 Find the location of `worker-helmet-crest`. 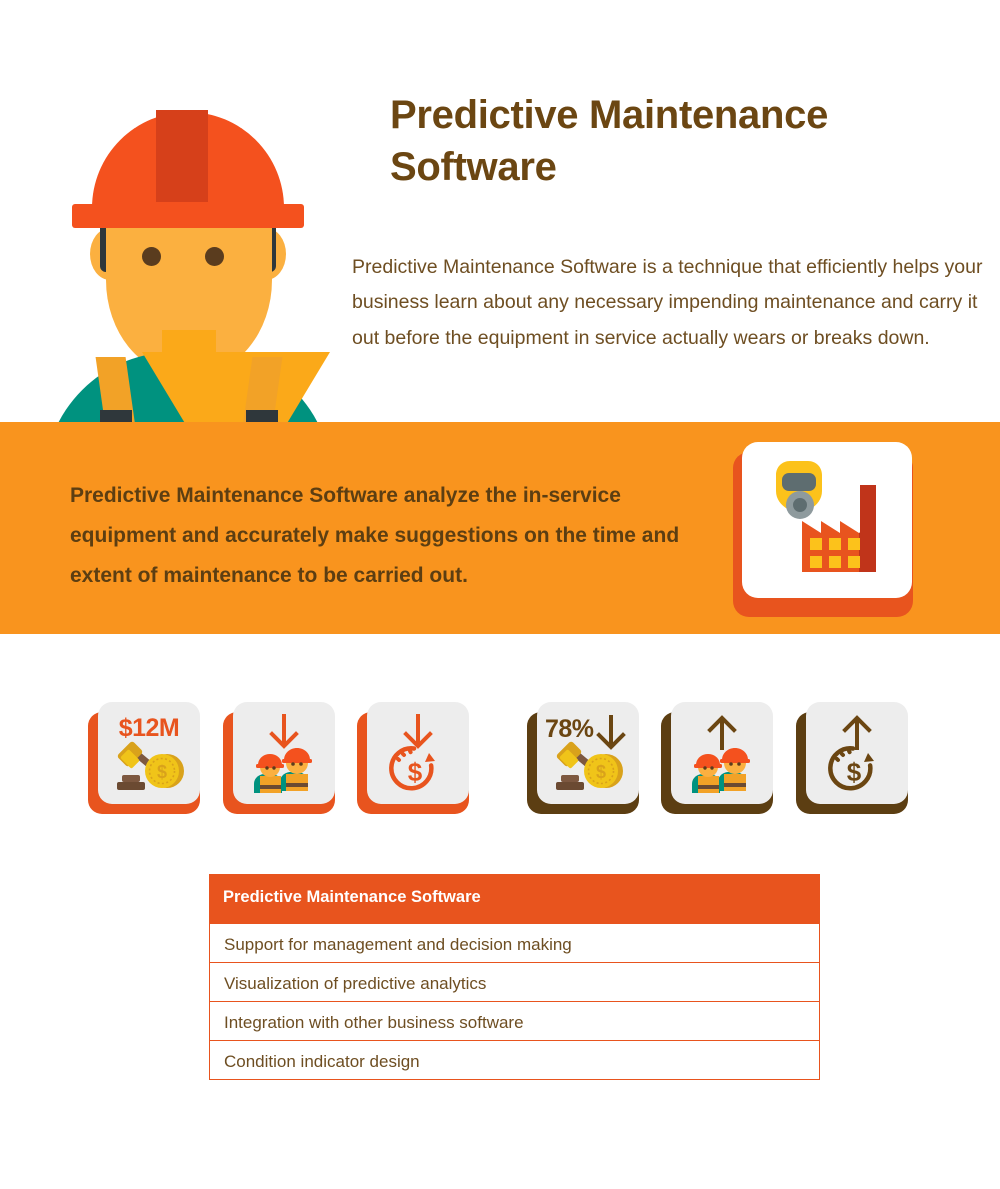

worker-helmet-crest is located at coordinates (182, 156).